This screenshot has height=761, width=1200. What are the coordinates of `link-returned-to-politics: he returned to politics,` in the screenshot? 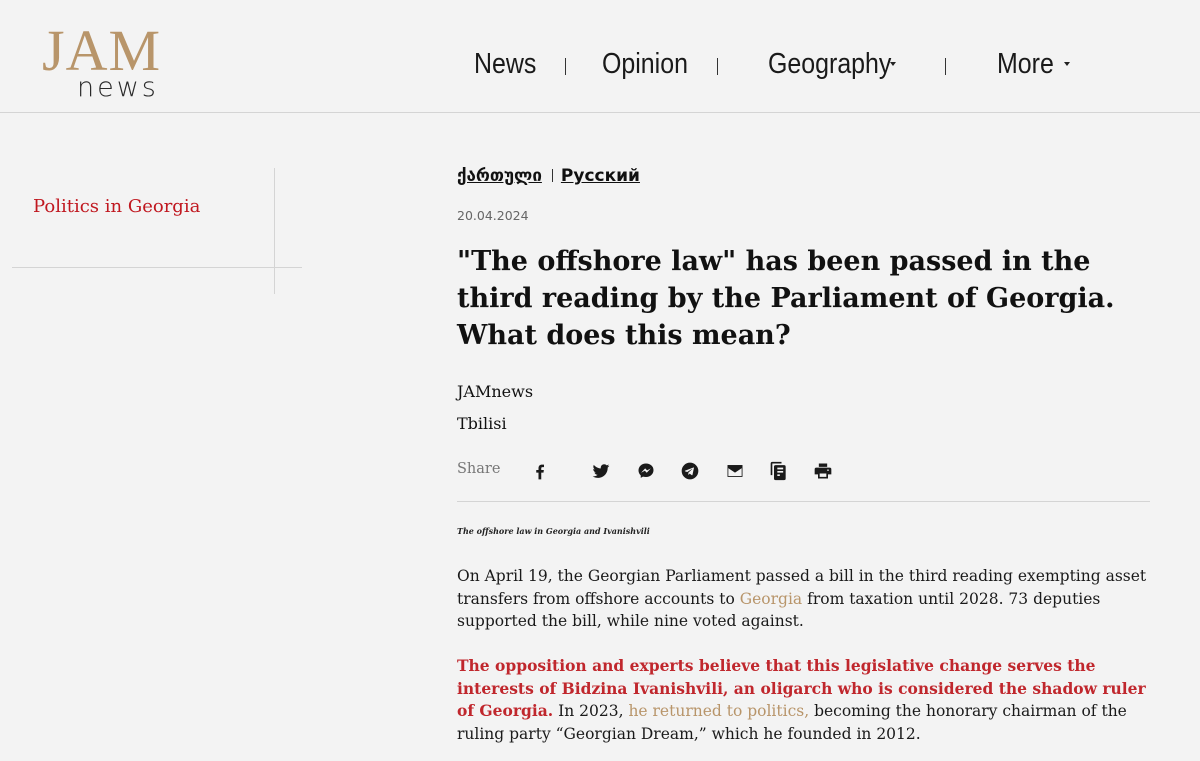 It's located at (718, 711).